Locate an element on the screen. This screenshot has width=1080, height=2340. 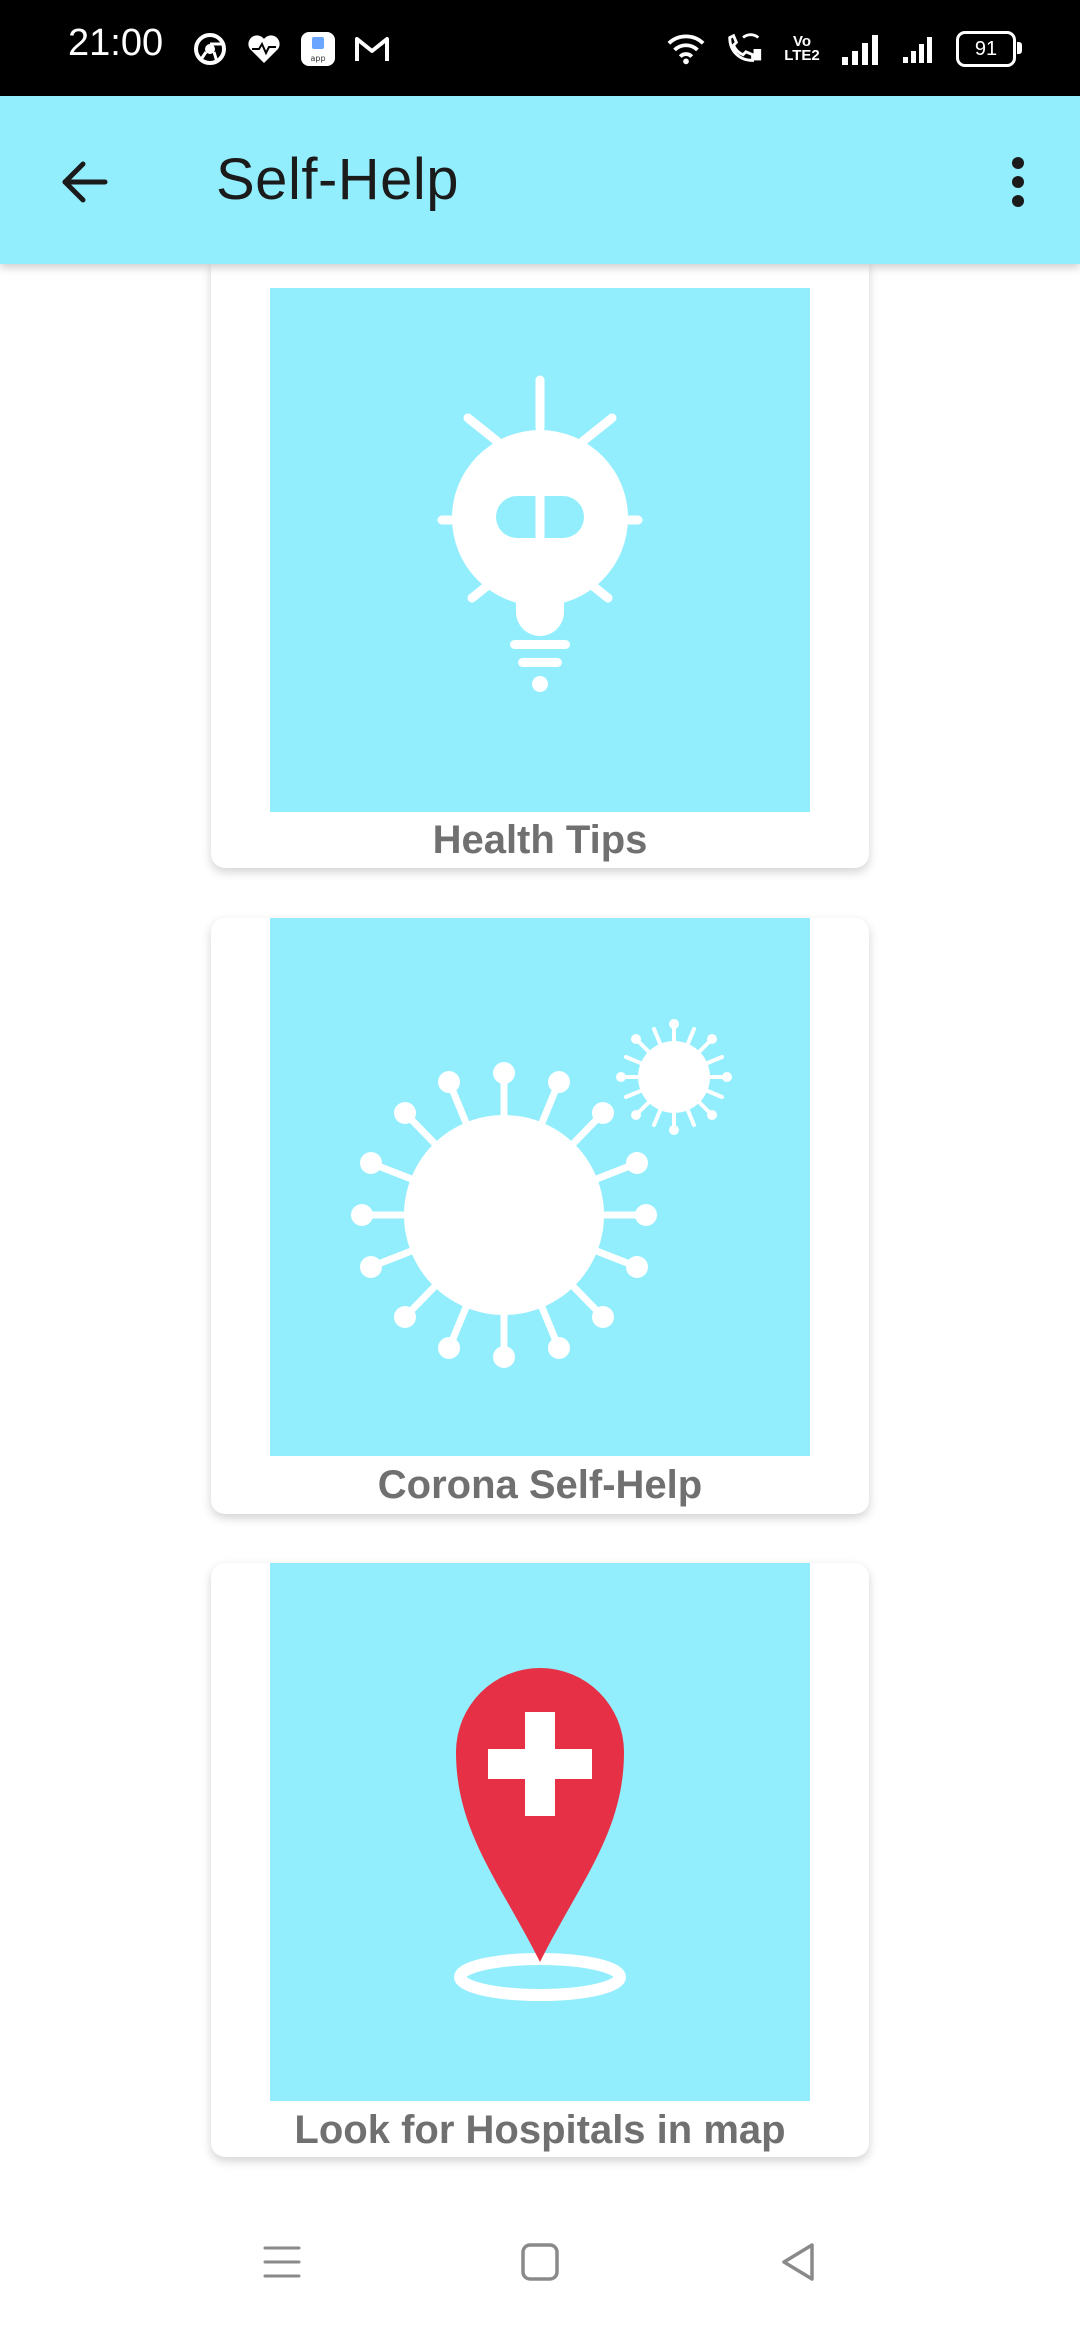
recent-apps-button is located at coordinates (282, 2262).